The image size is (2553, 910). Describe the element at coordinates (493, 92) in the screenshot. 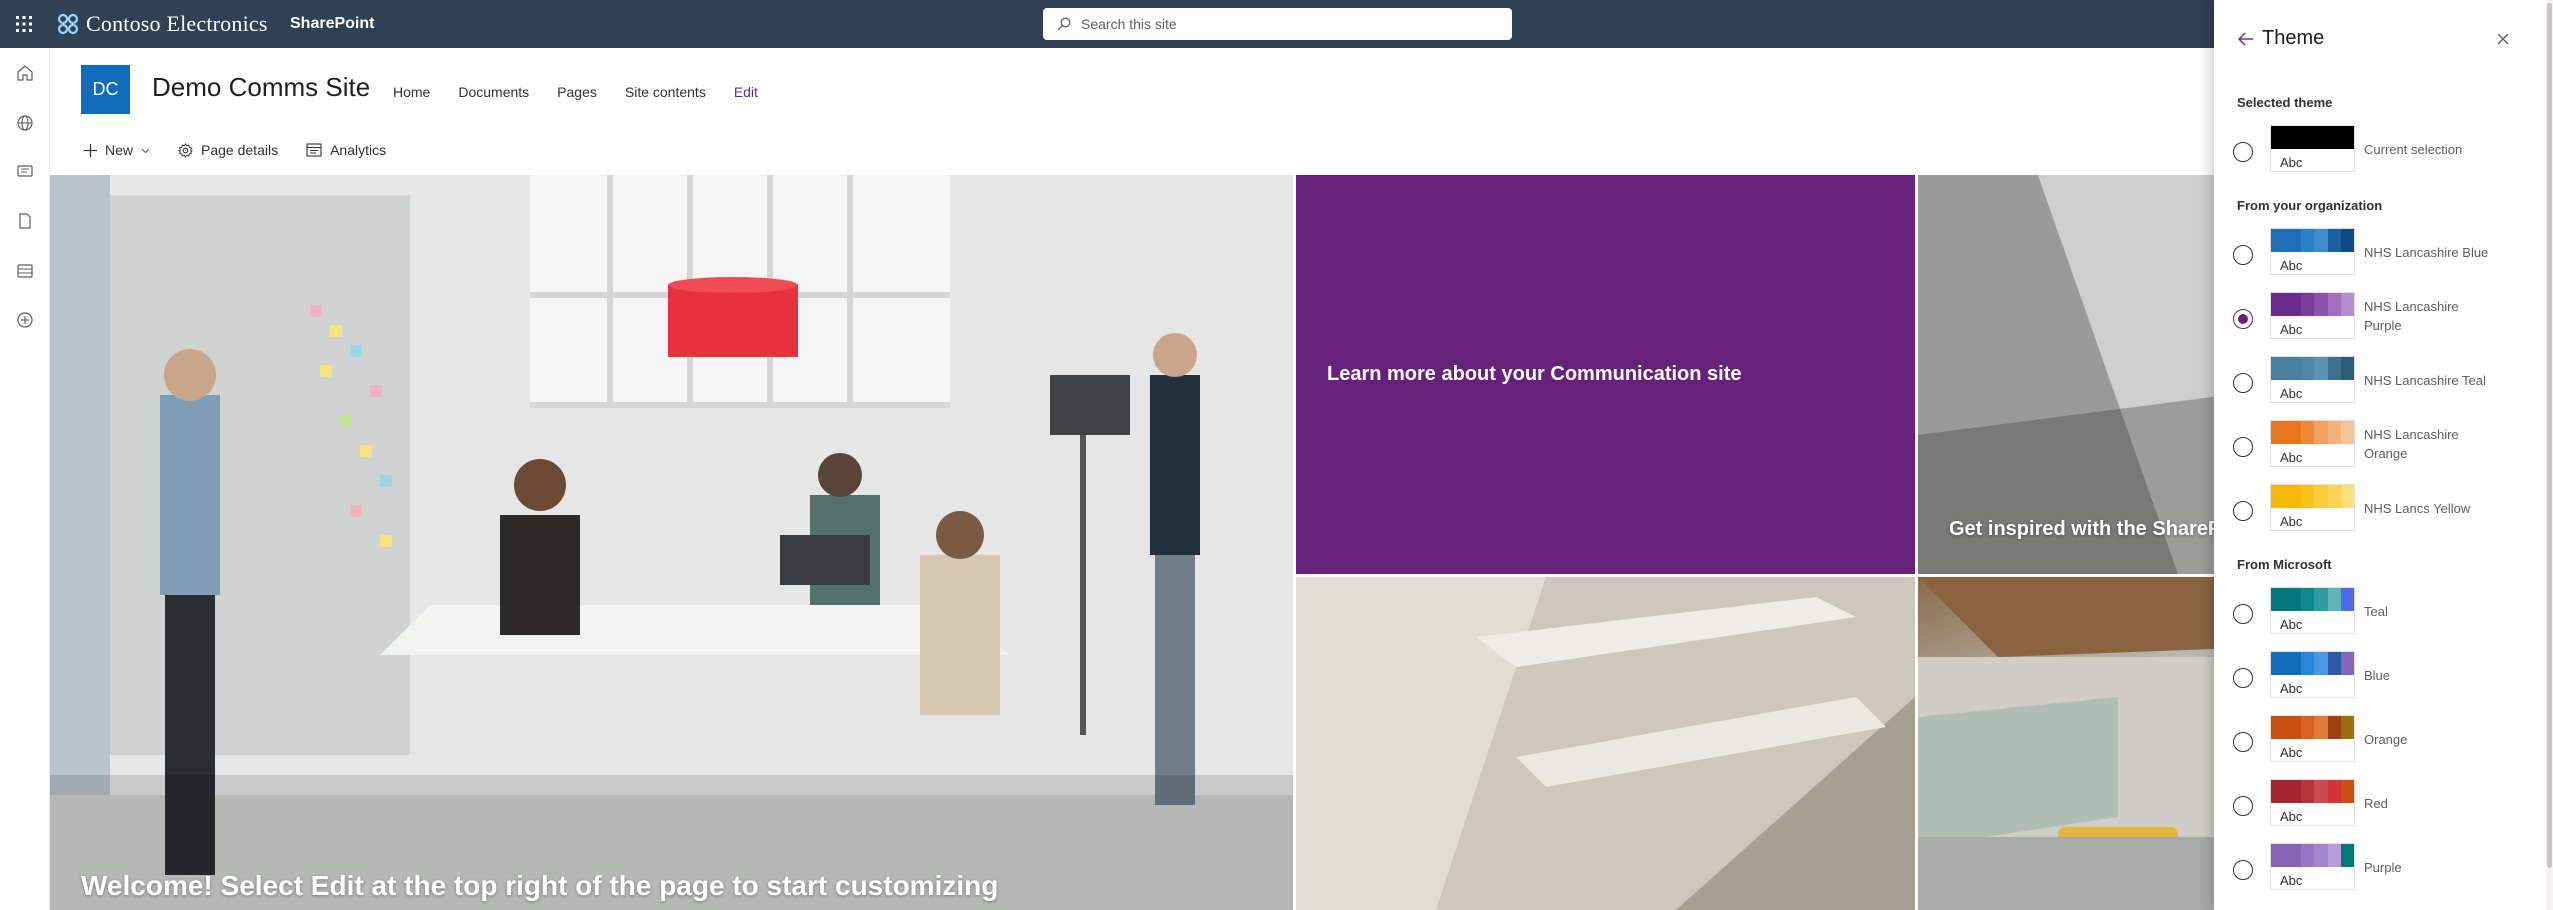

I see `nav-documents: Documents` at that location.